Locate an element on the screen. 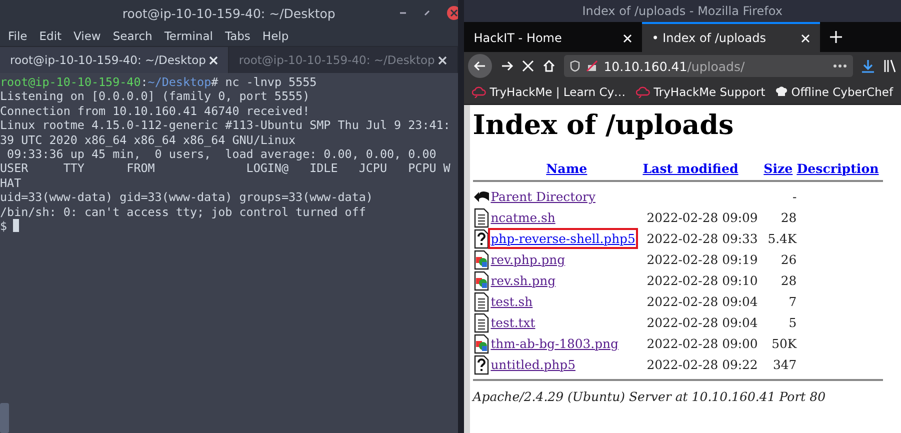 The height and width of the screenshot is (433, 901). file-size: 50K is located at coordinates (784, 343).